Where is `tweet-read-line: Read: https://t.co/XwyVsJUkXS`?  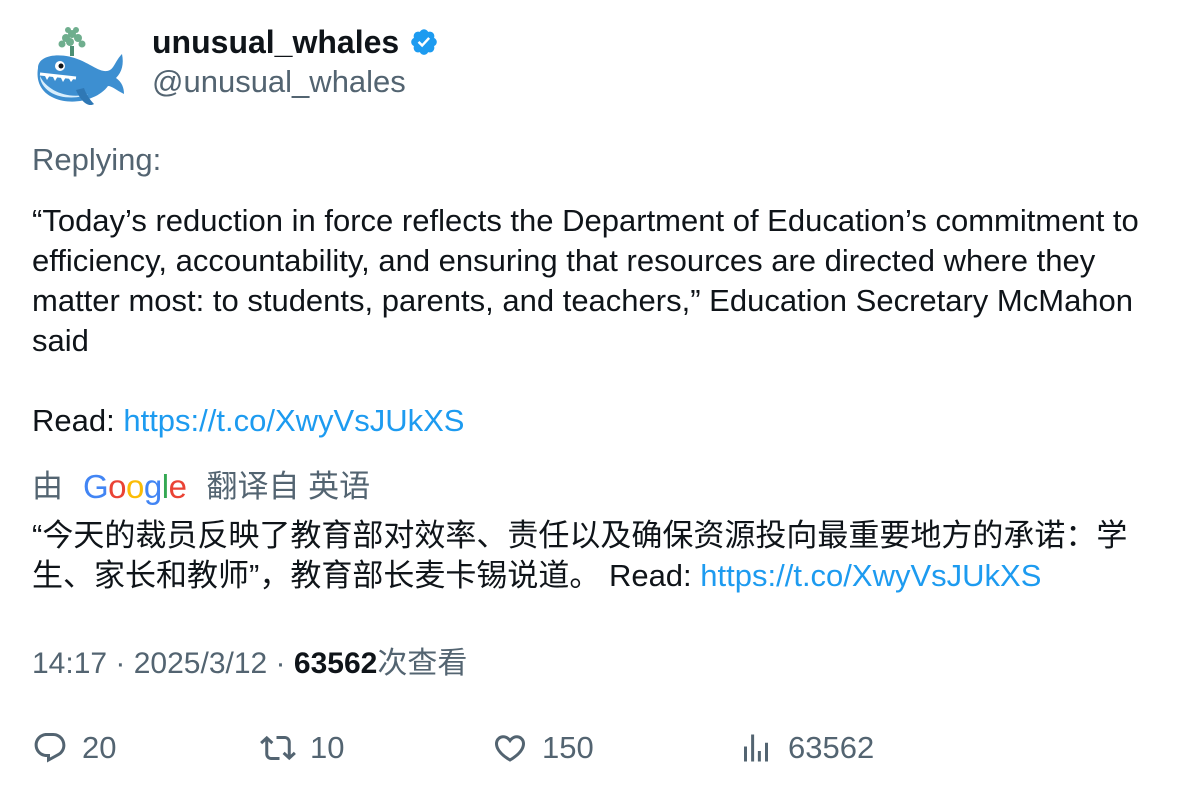
tweet-read-line: Read: https://t.co/XwyVsJUkXS is located at coordinates (602, 421).